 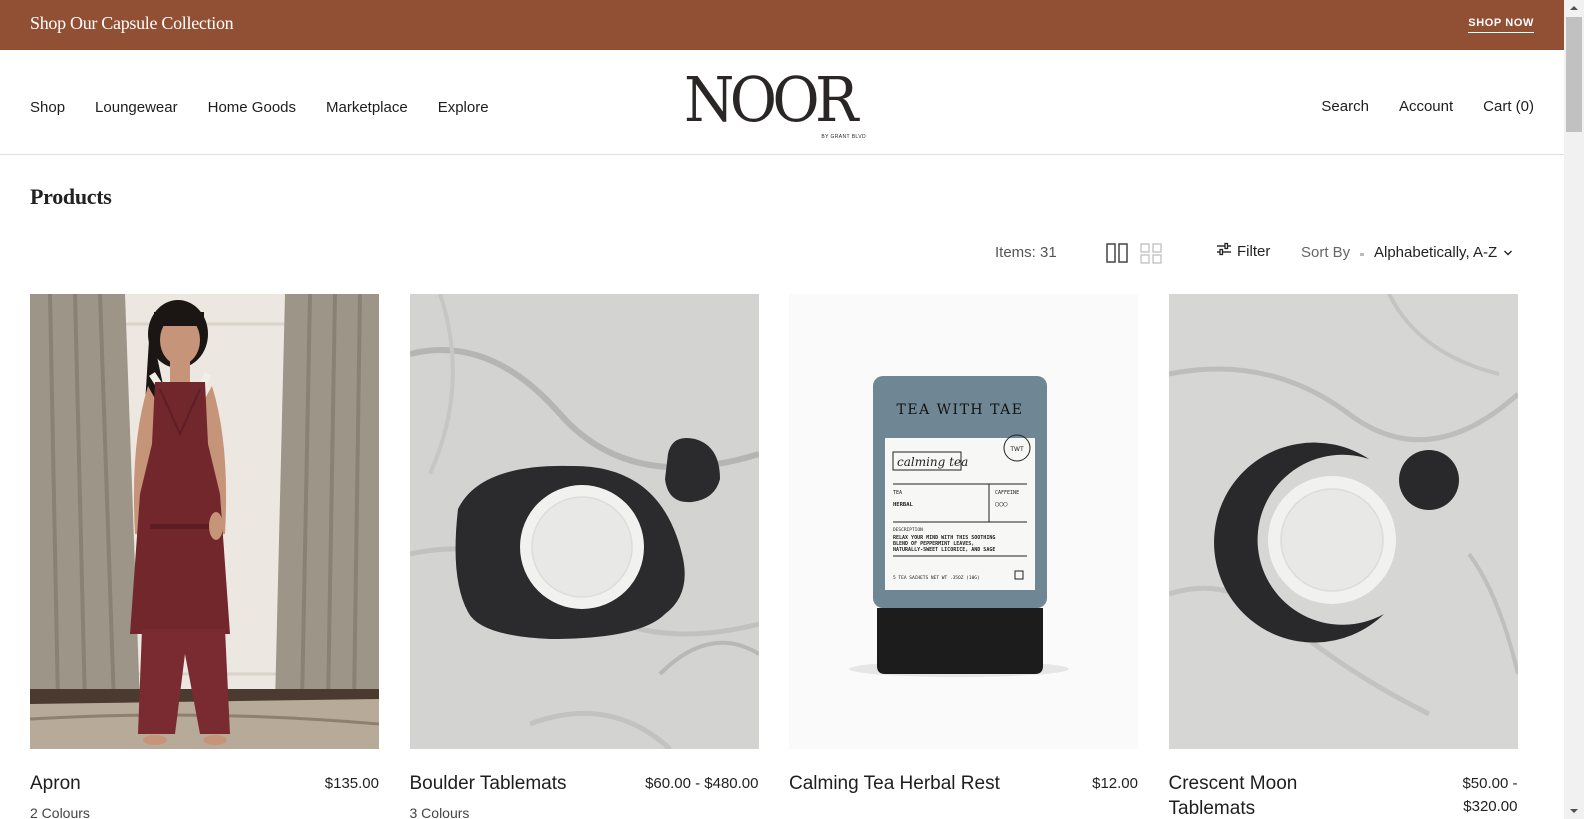 What do you see at coordinates (1501, 25) in the screenshot?
I see `shop-now-link: SHOP NOW` at bounding box center [1501, 25].